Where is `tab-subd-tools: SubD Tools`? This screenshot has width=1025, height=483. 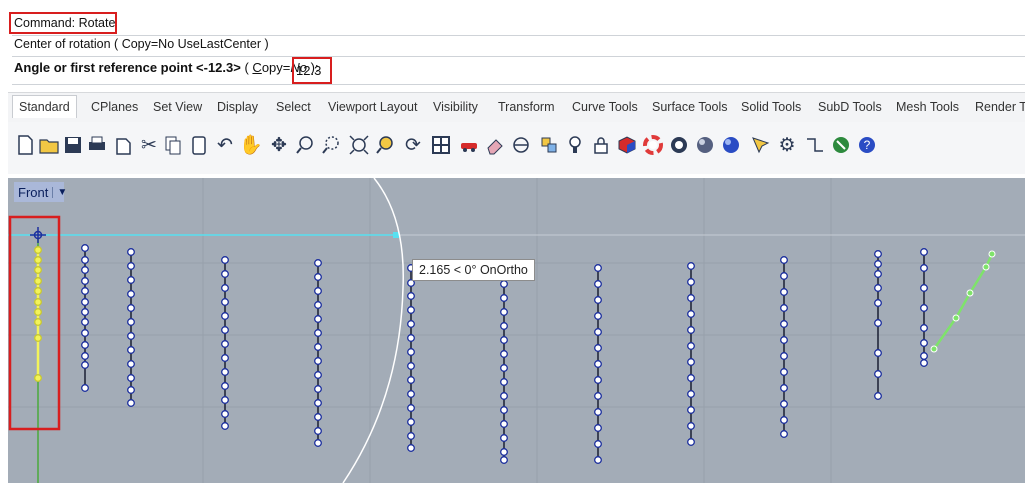
tab-subd-tools: SubD Tools is located at coordinates (850, 107).